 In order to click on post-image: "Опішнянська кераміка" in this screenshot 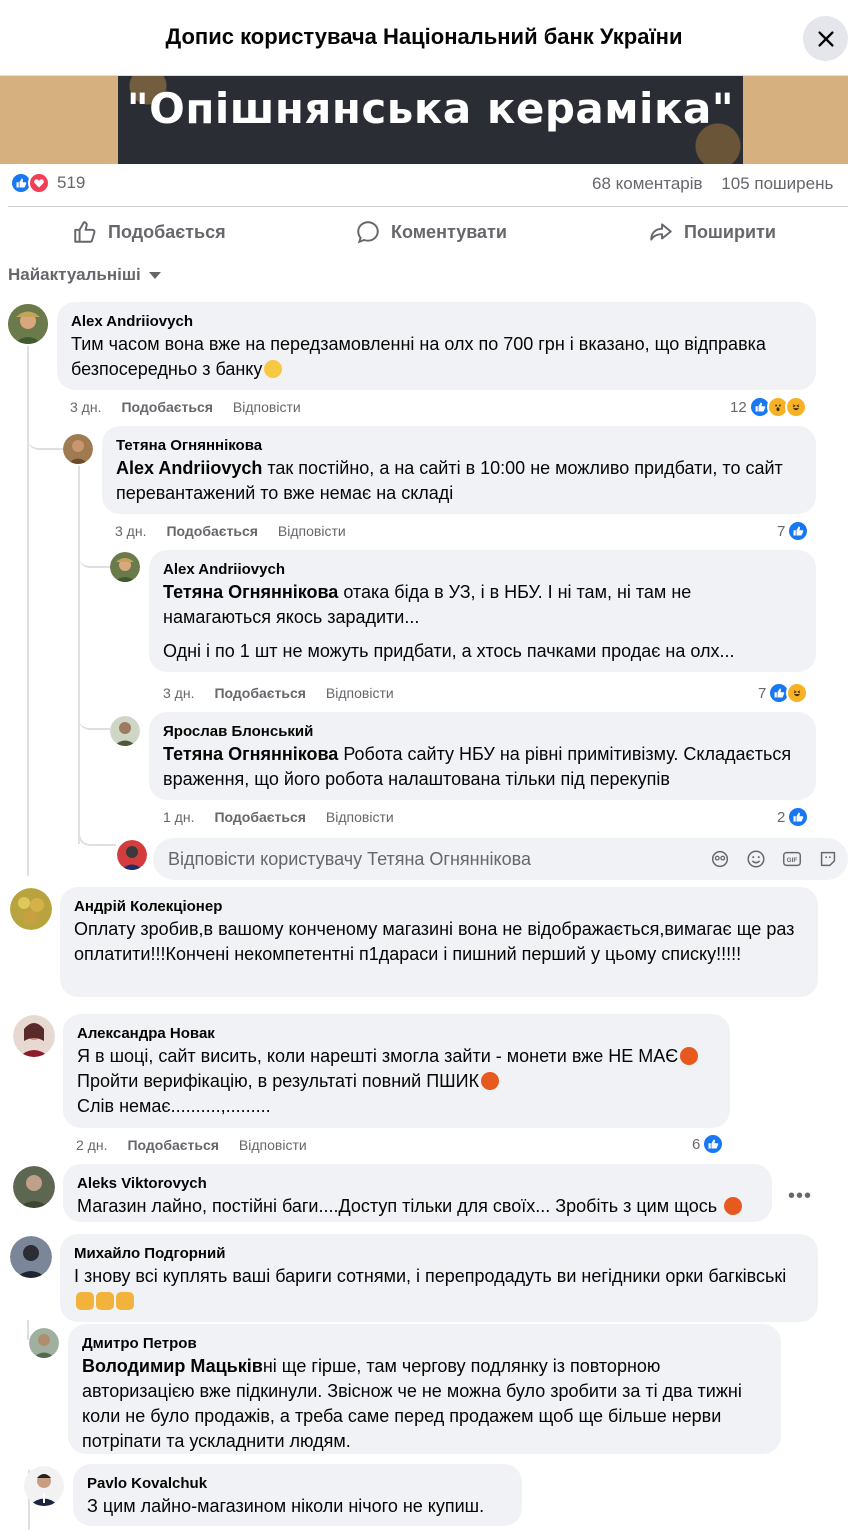, I will do `click(430, 120)`.